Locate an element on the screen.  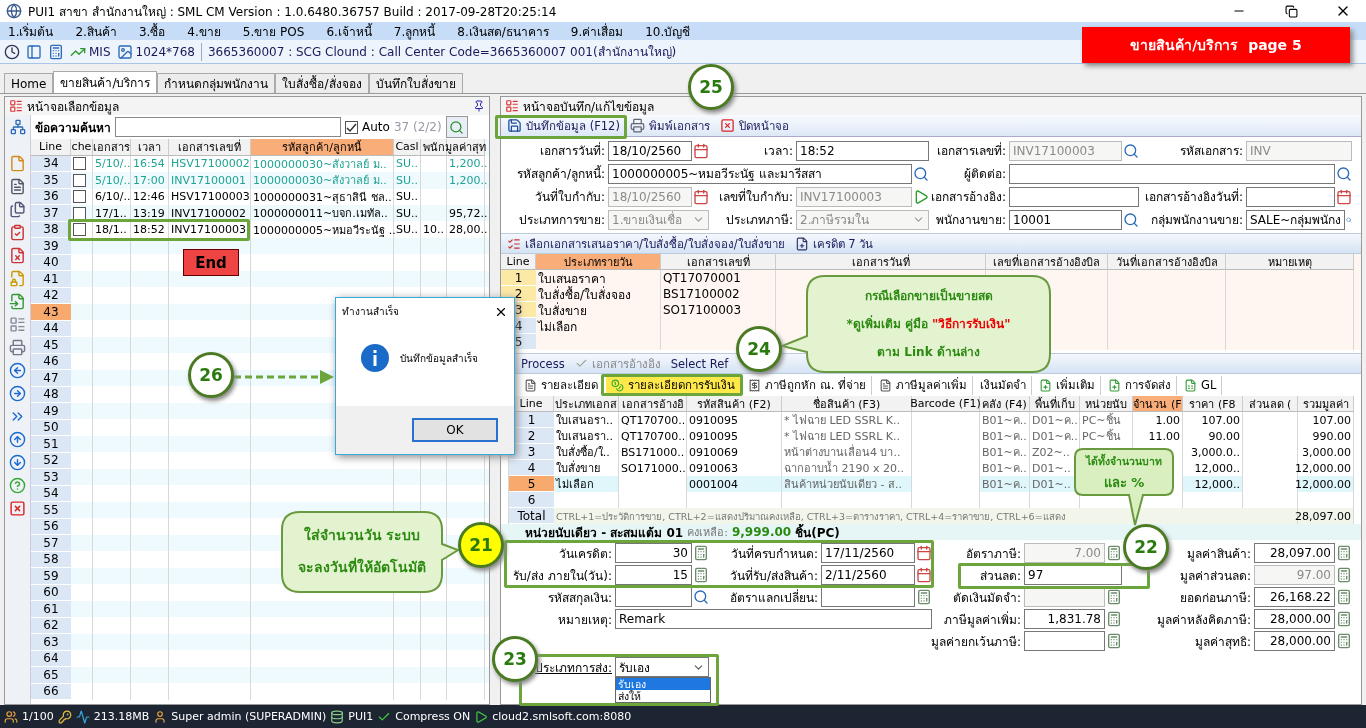
menu-item: 4.ขาย is located at coordinates (204, 31).